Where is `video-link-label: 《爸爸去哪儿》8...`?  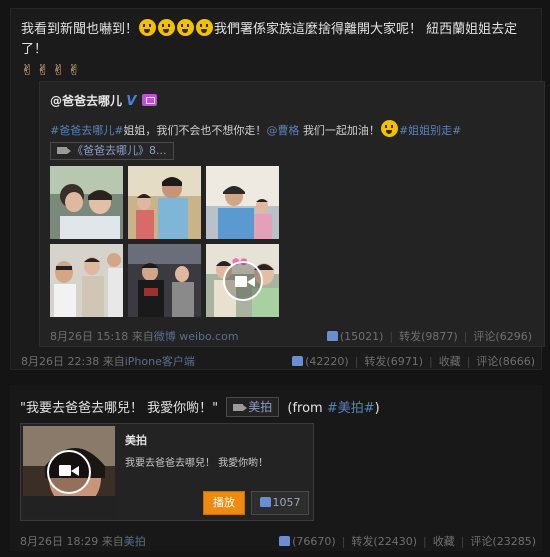
video-link-label: 《爸爸去哪儿》8... is located at coordinates (119, 150).